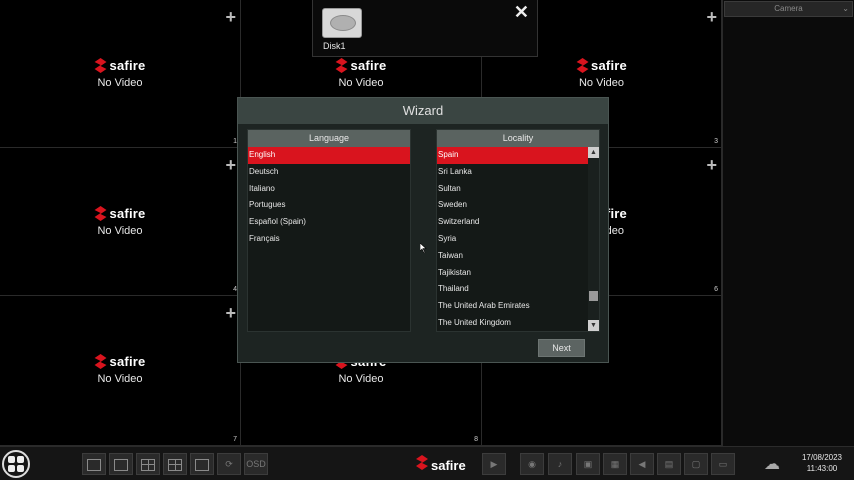 The width and height of the screenshot is (854, 480). What do you see at coordinates (334, 46) in the screenshot?
I see `disk-label: Disk1` at bounding box center [334, 46].